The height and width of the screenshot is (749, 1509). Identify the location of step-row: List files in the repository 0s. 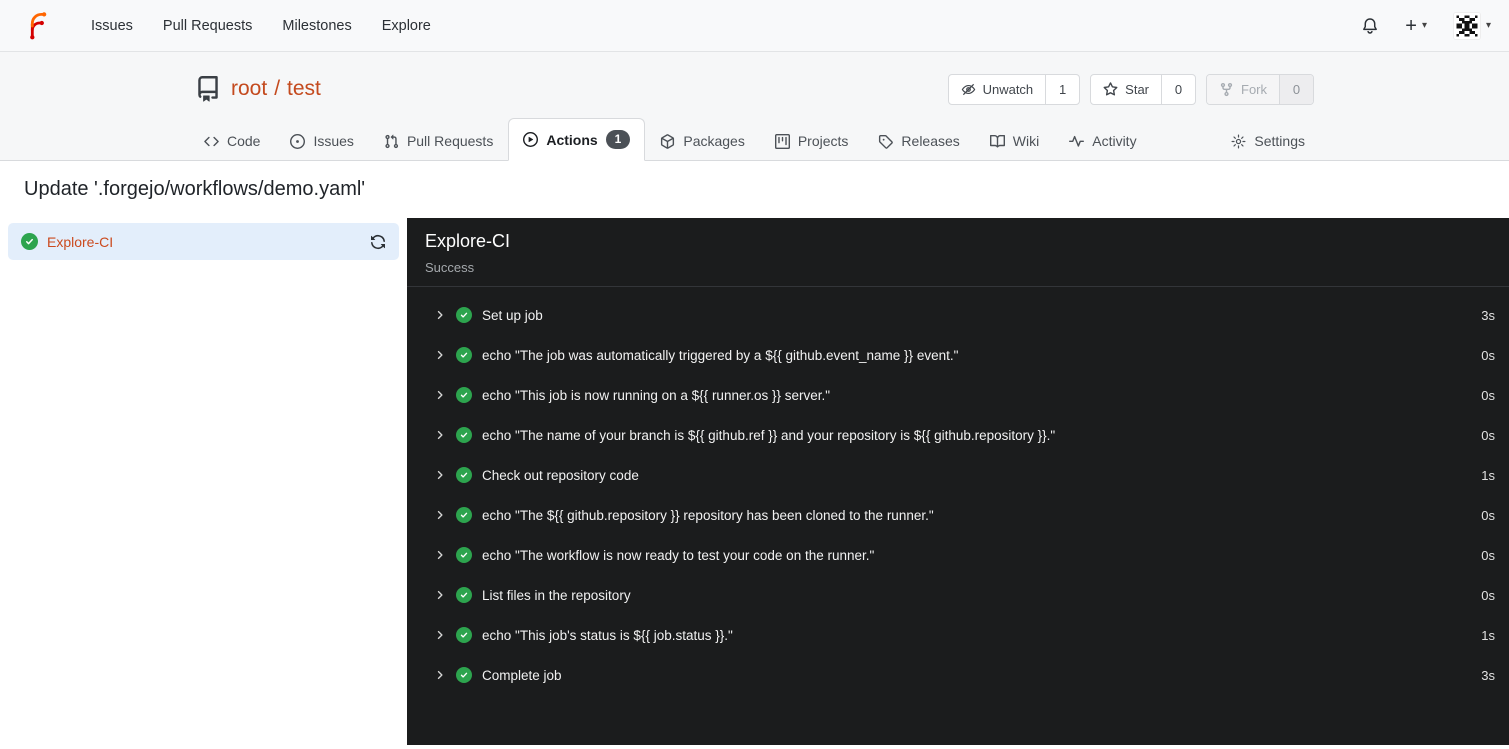
(958, 595).